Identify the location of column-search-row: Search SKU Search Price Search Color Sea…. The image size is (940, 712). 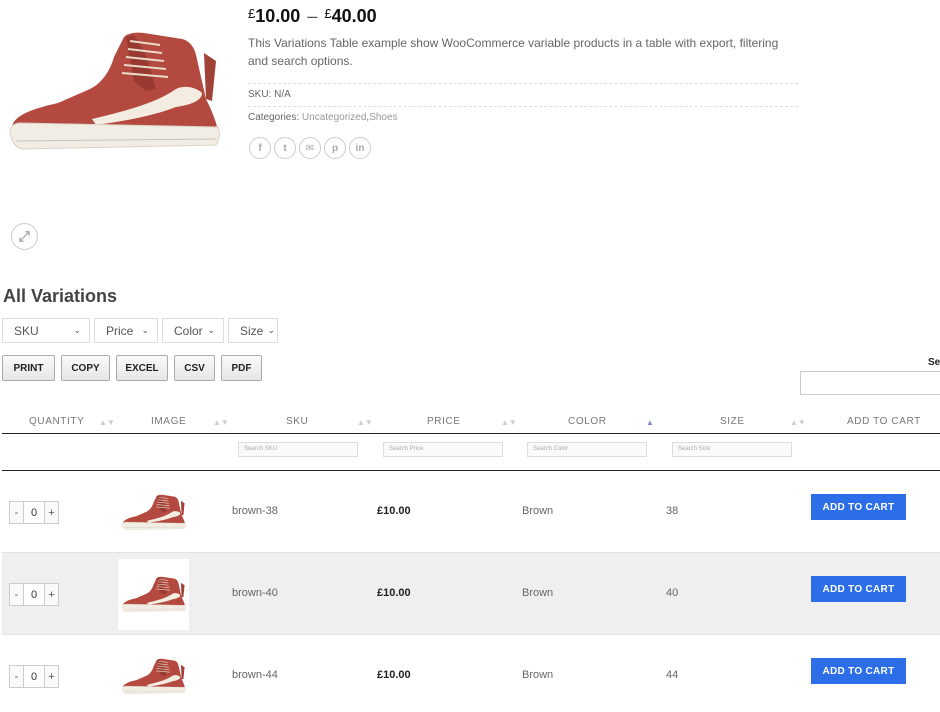
(471, 452).